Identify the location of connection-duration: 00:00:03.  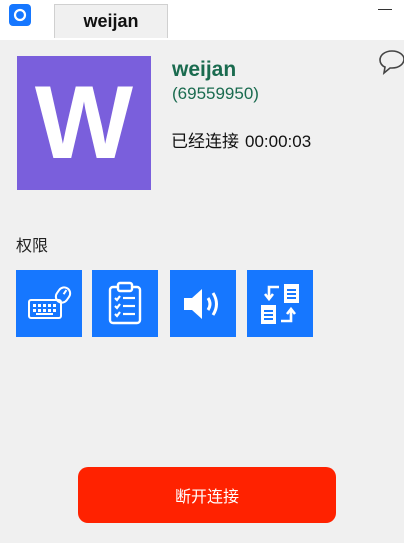
(278, 141).